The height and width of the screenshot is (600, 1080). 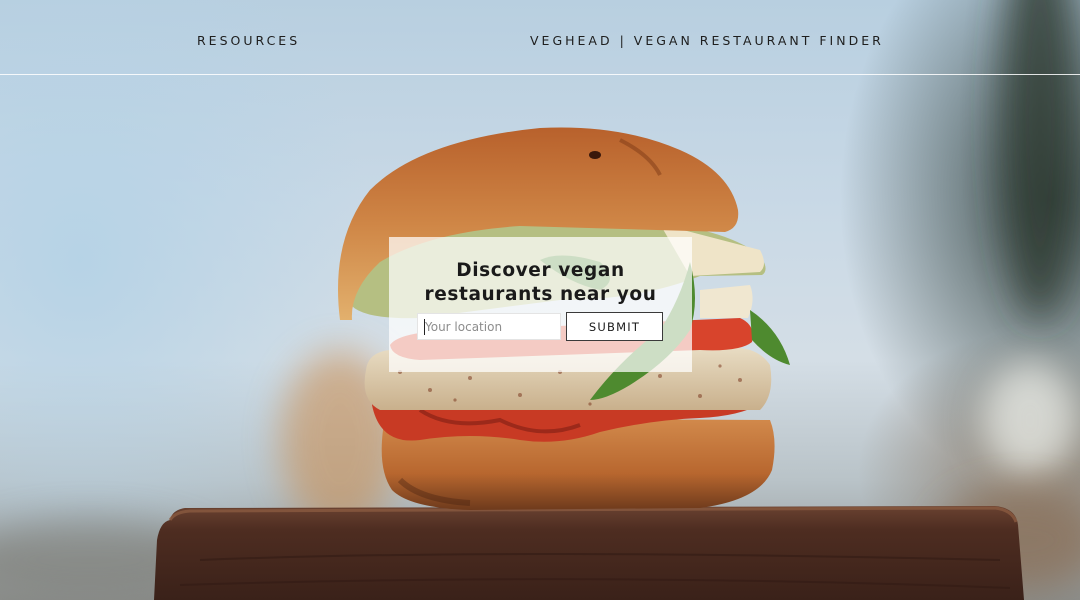 What do you see at coordinates (424, 327) in the screenshot?
I see `text-cursor` at bounding box center [424, 327].